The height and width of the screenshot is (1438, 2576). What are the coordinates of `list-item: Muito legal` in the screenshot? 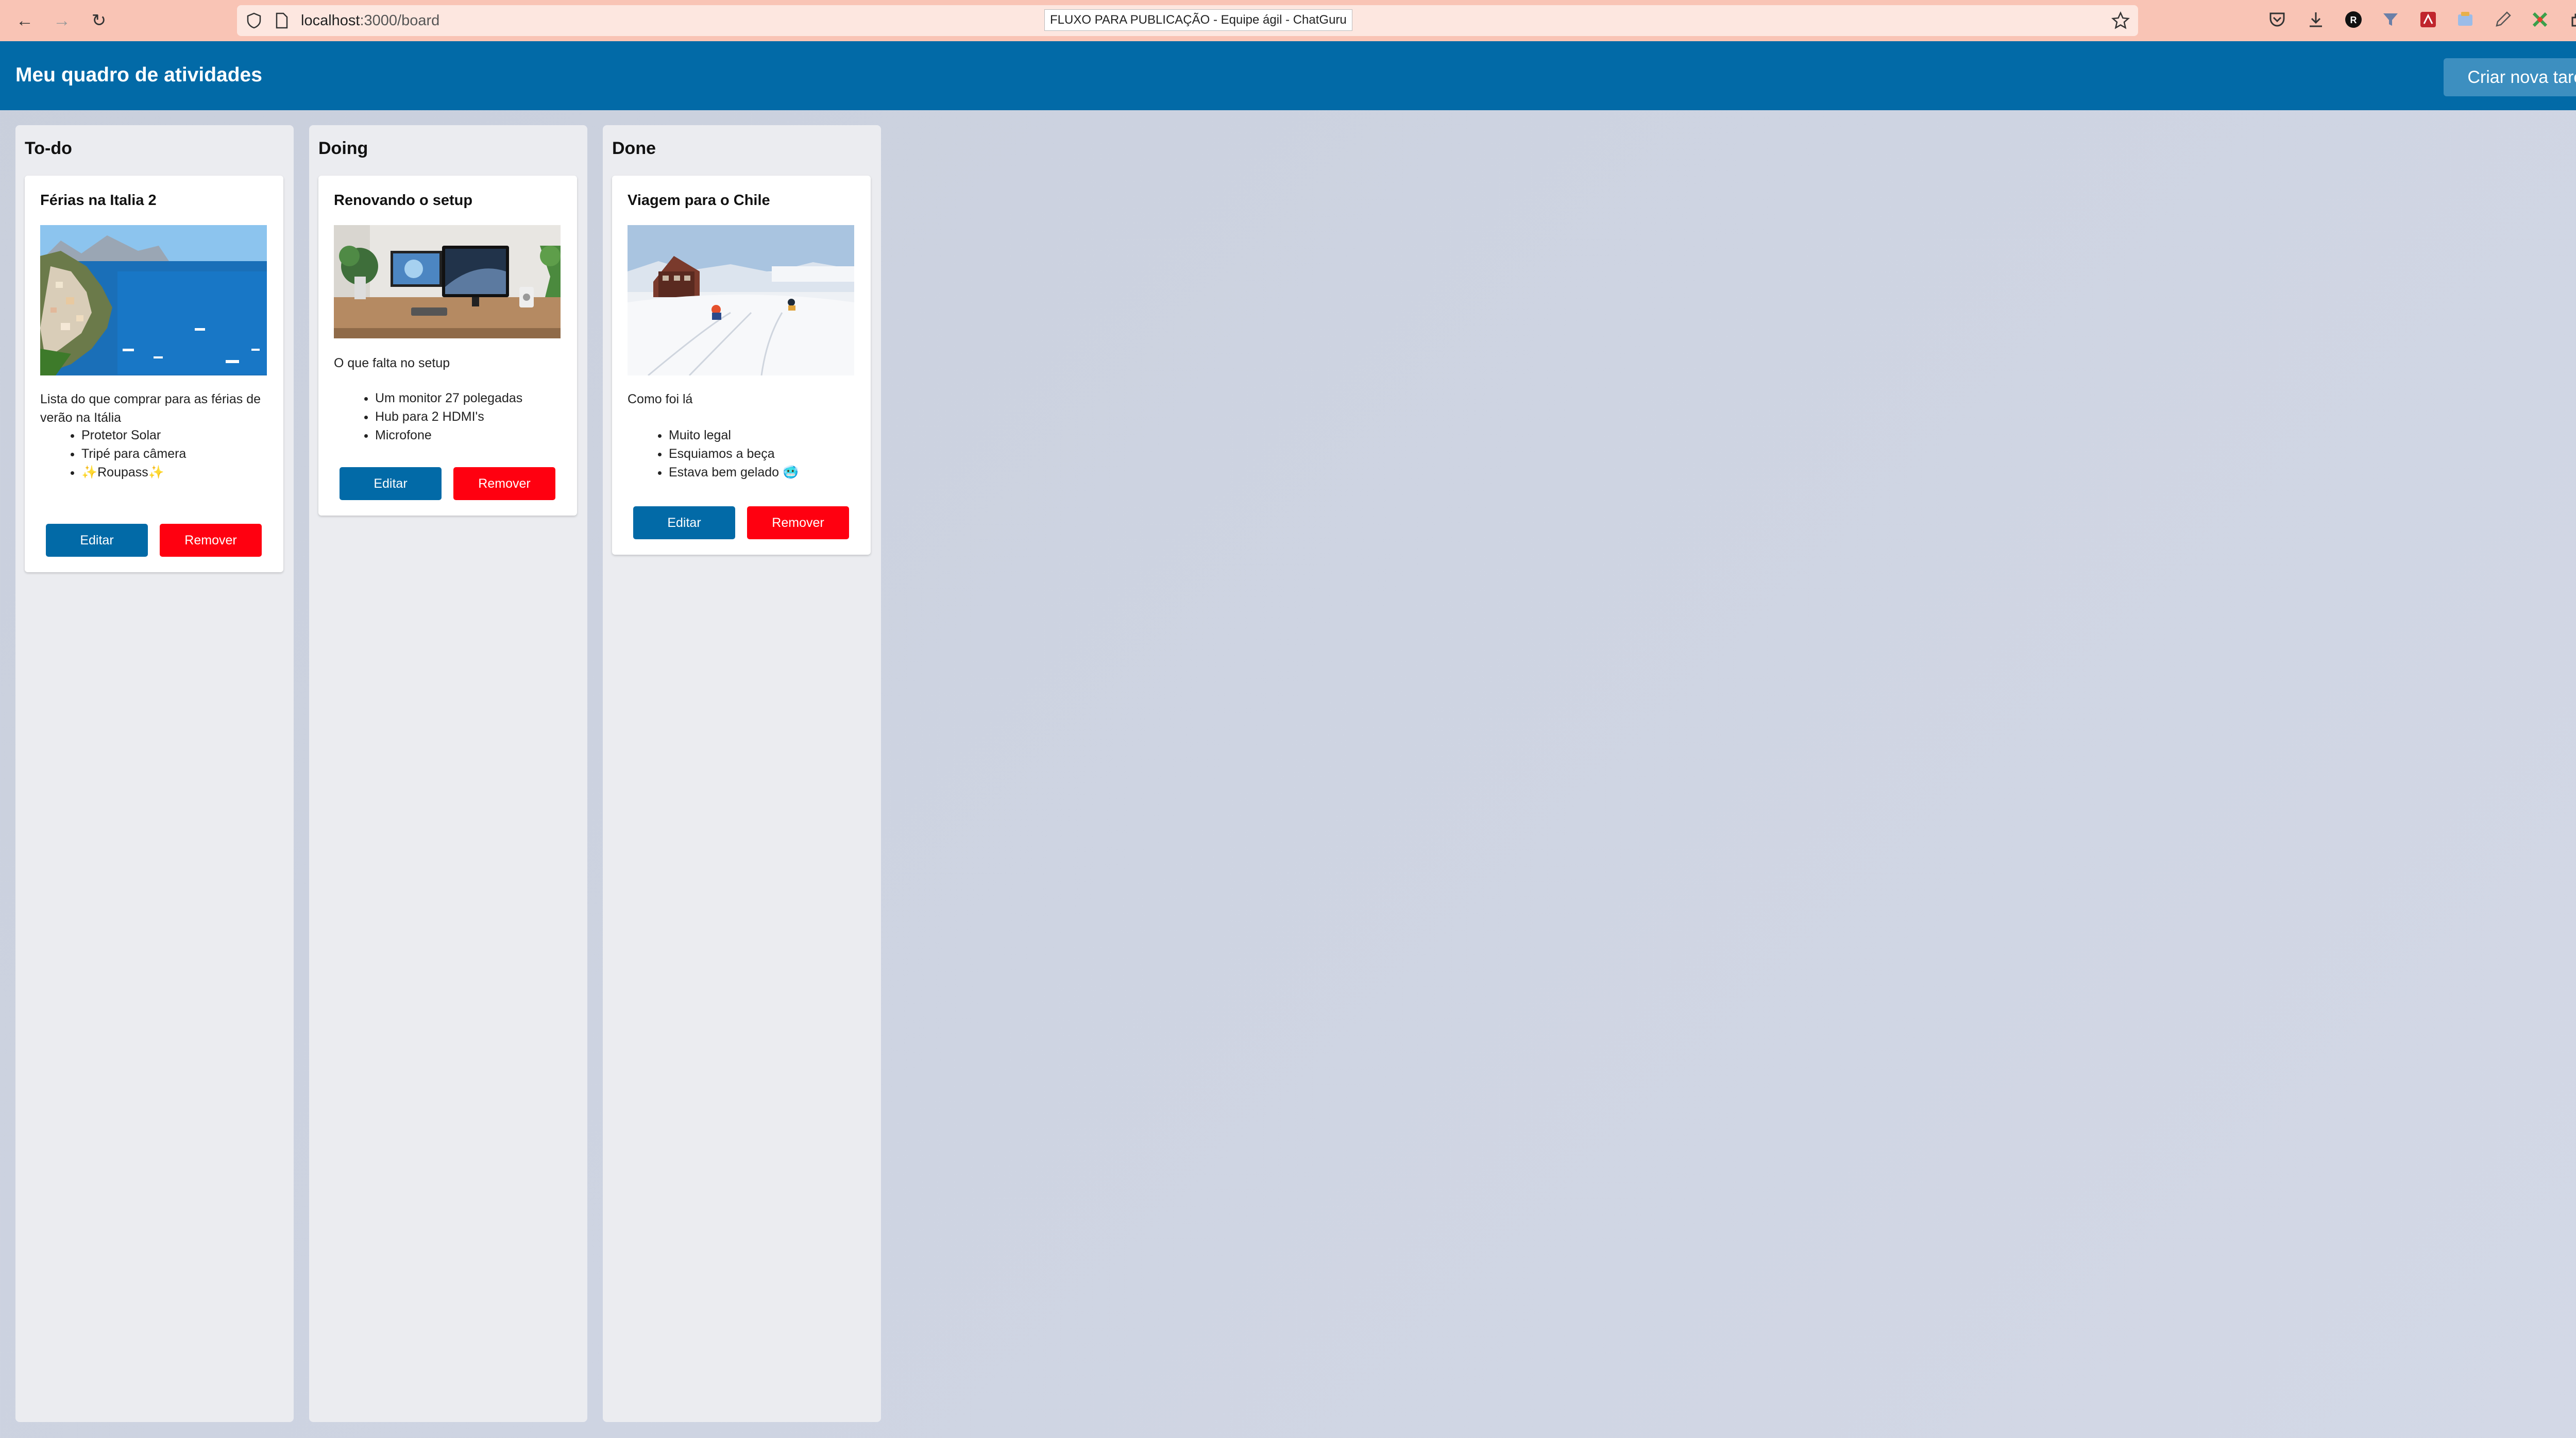 It's located at (734, 435).